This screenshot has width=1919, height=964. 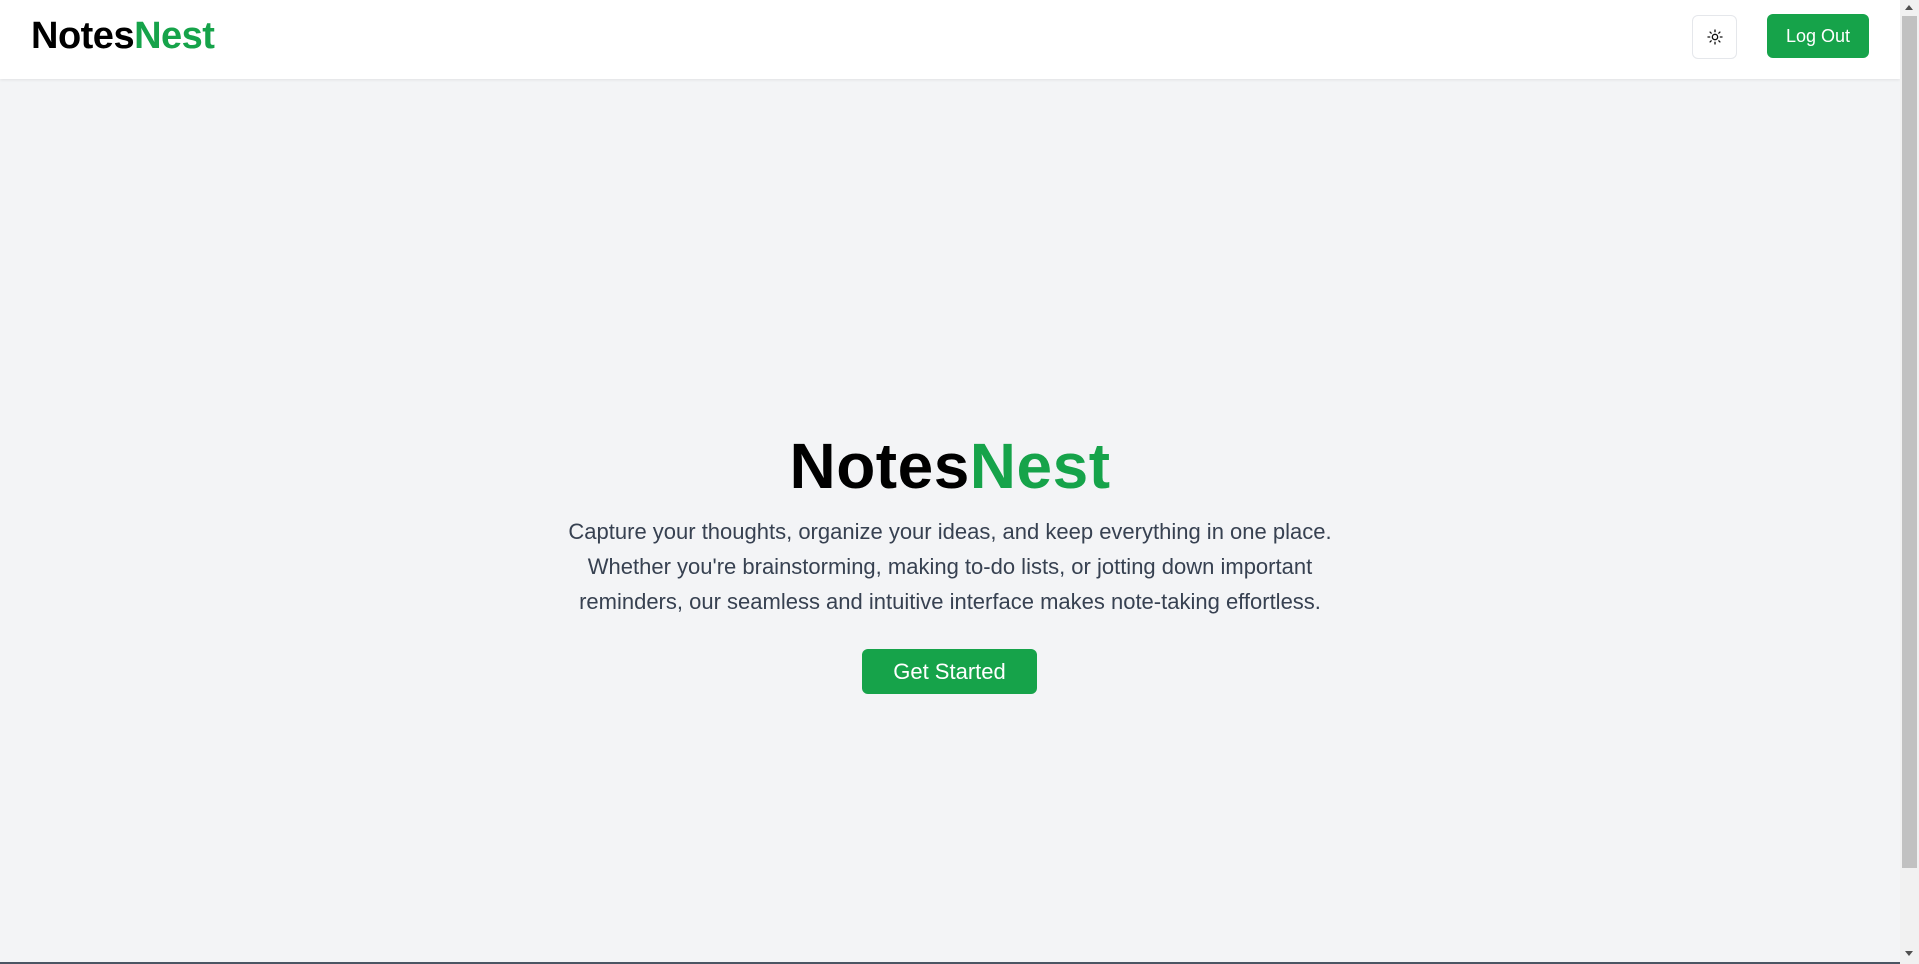 What do you see at coordinates (1909, 442) in the screenshot?
I see `scrollbar-thumb` at bounding box center [1909, 442].